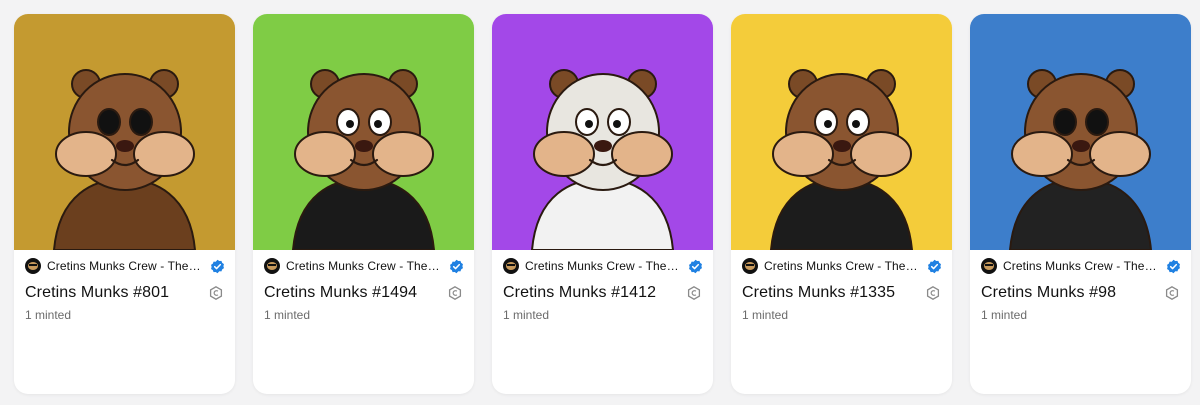 Image resolution: width=1200 pixels, height=405 pixels. I want to click on nft-title: Cretins Munks #98, so click(1081, 293).